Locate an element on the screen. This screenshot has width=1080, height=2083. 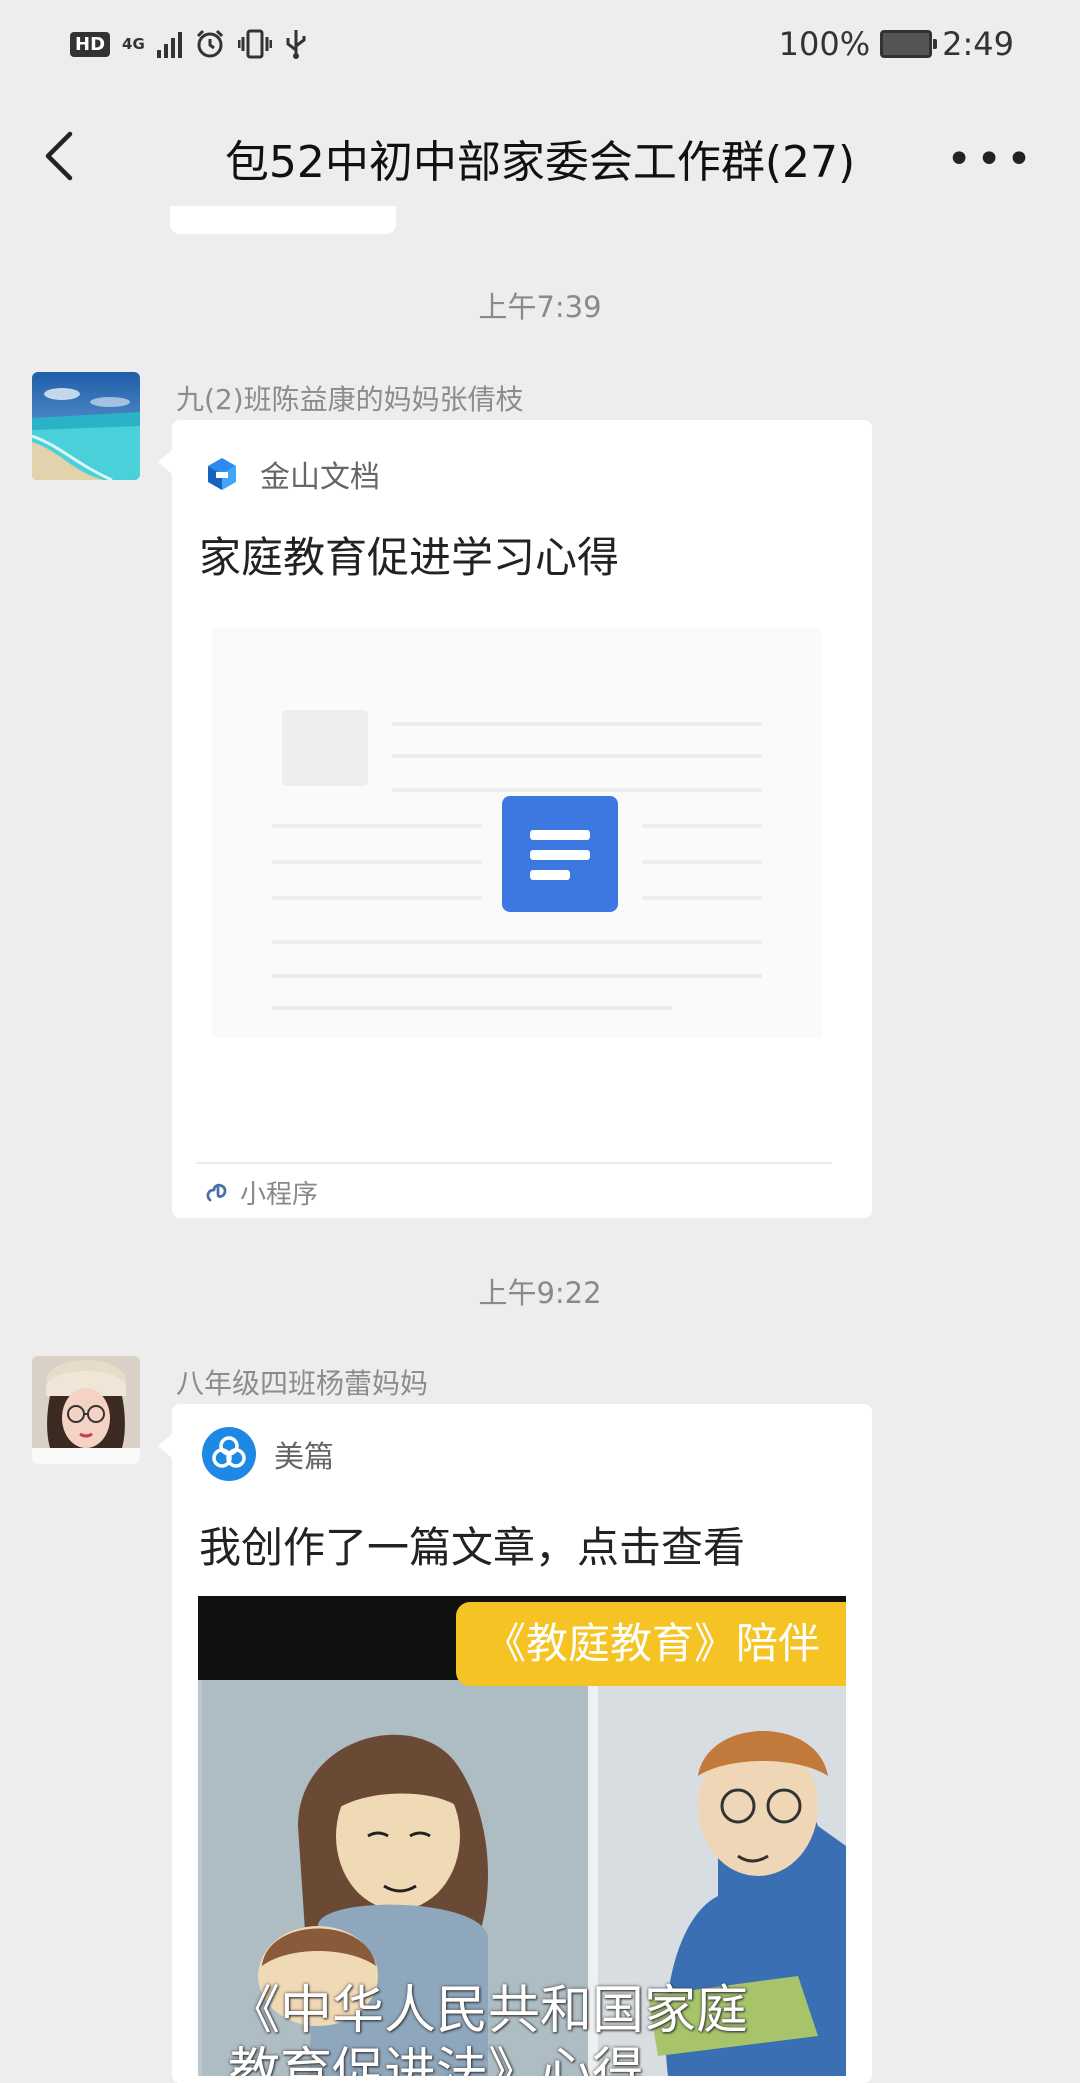
chat-title: 包52中初中部家委会工作群(27) is located at coordinates (540, 162).